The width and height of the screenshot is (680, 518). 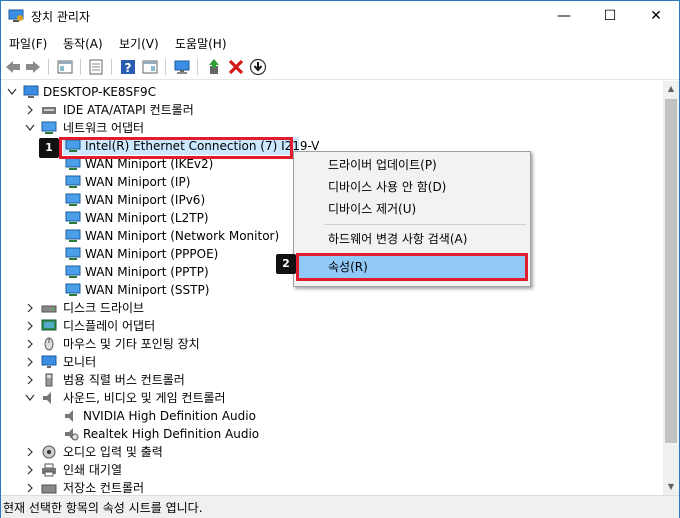 What do you see at coordinates (28, 43) in the screenshot?
I see `menu-file: 파일(F)` at bounding box center [28, 43].